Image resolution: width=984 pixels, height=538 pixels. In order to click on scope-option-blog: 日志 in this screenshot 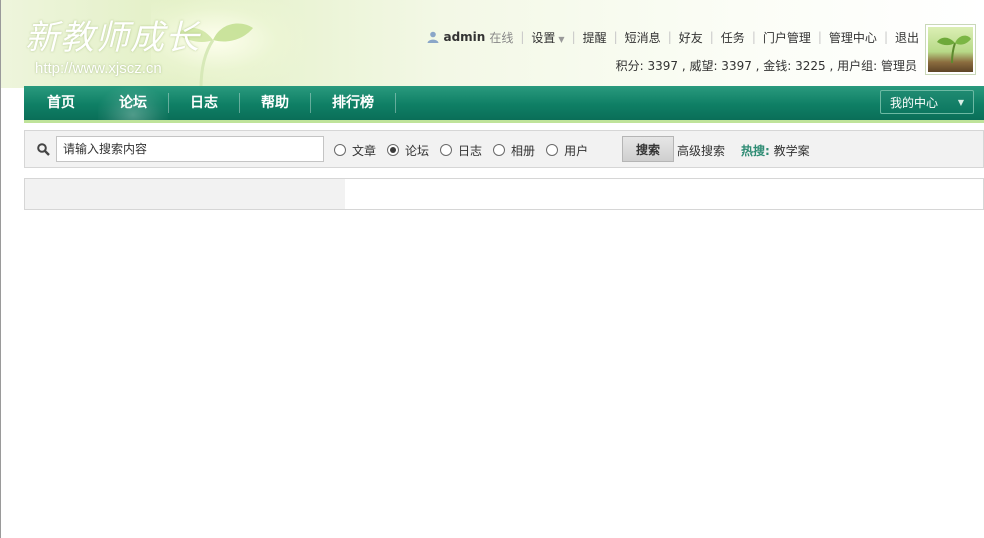, I will do `click(461, 150)`.